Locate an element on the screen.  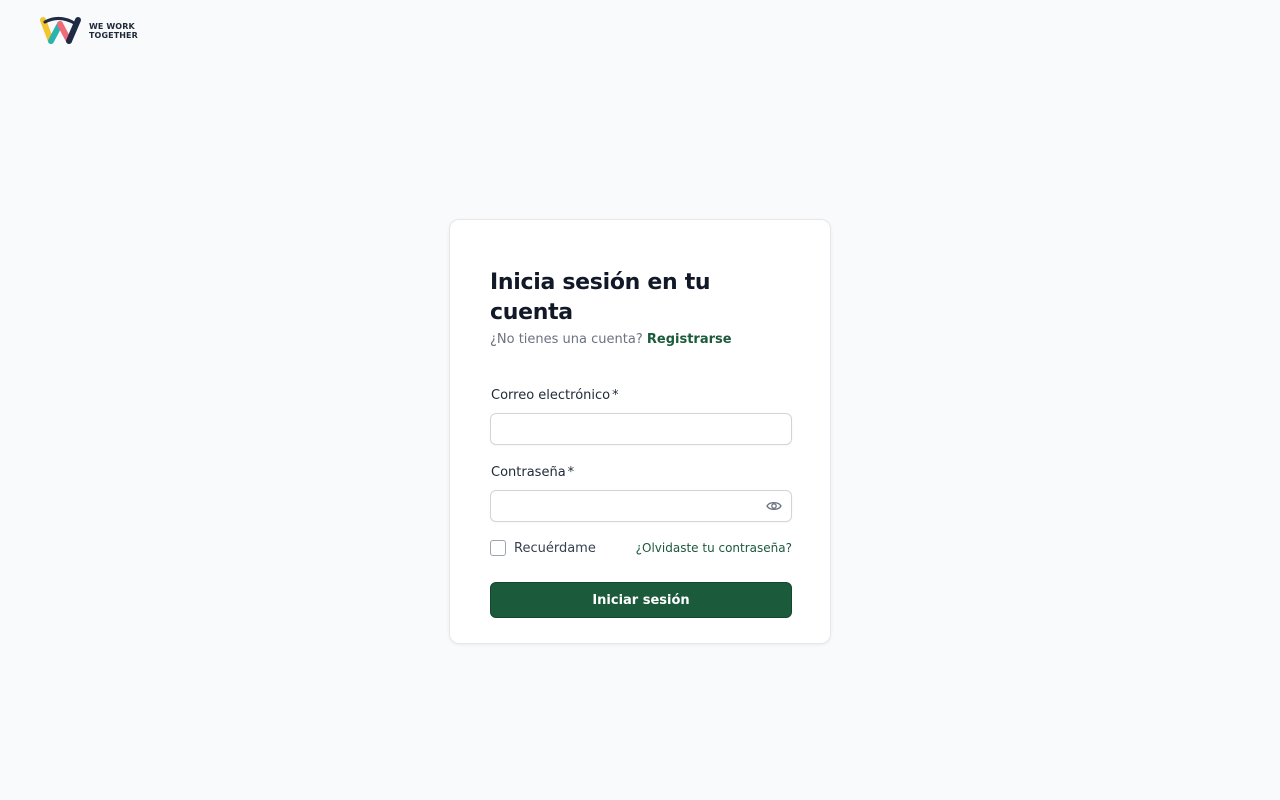
register-link: Registrarse is located at coordinates (689, 339).